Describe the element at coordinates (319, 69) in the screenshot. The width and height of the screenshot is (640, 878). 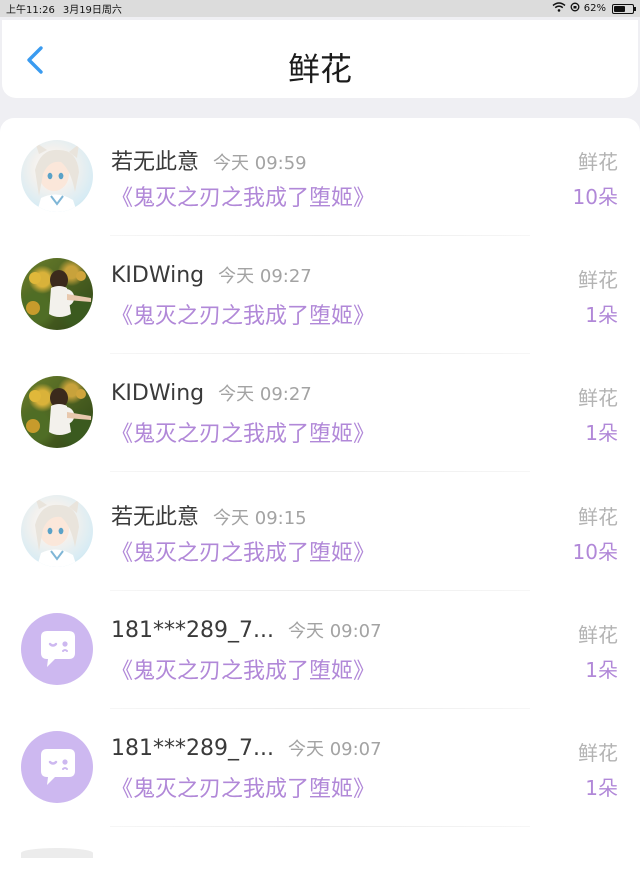
I see `page-title: 鲜花` at that location.